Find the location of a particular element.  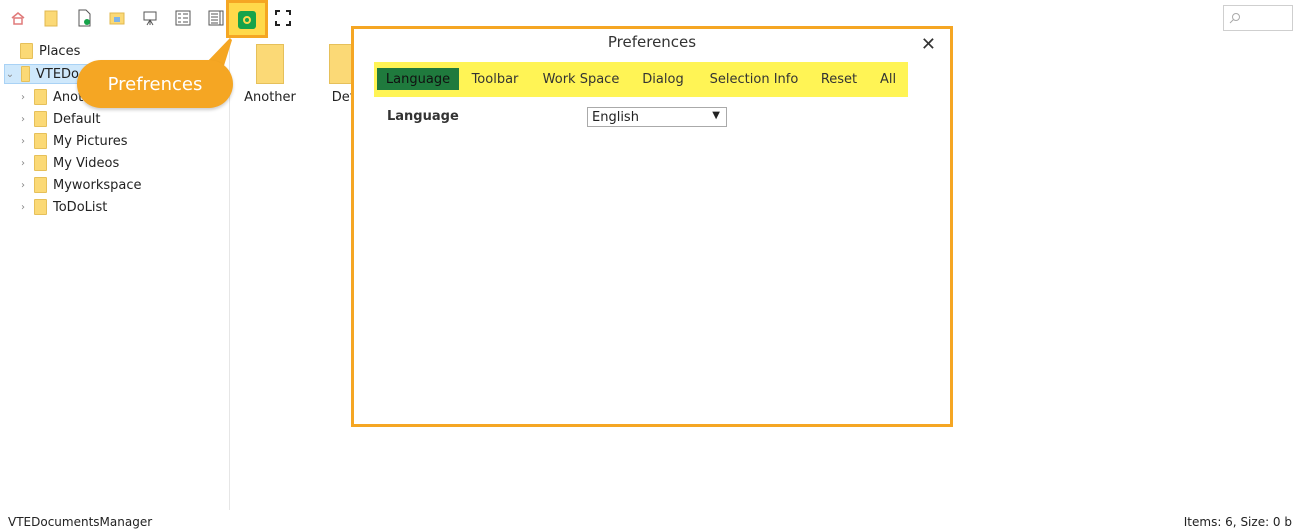

close-icon: ✕ is located at coordinates (928, 44).